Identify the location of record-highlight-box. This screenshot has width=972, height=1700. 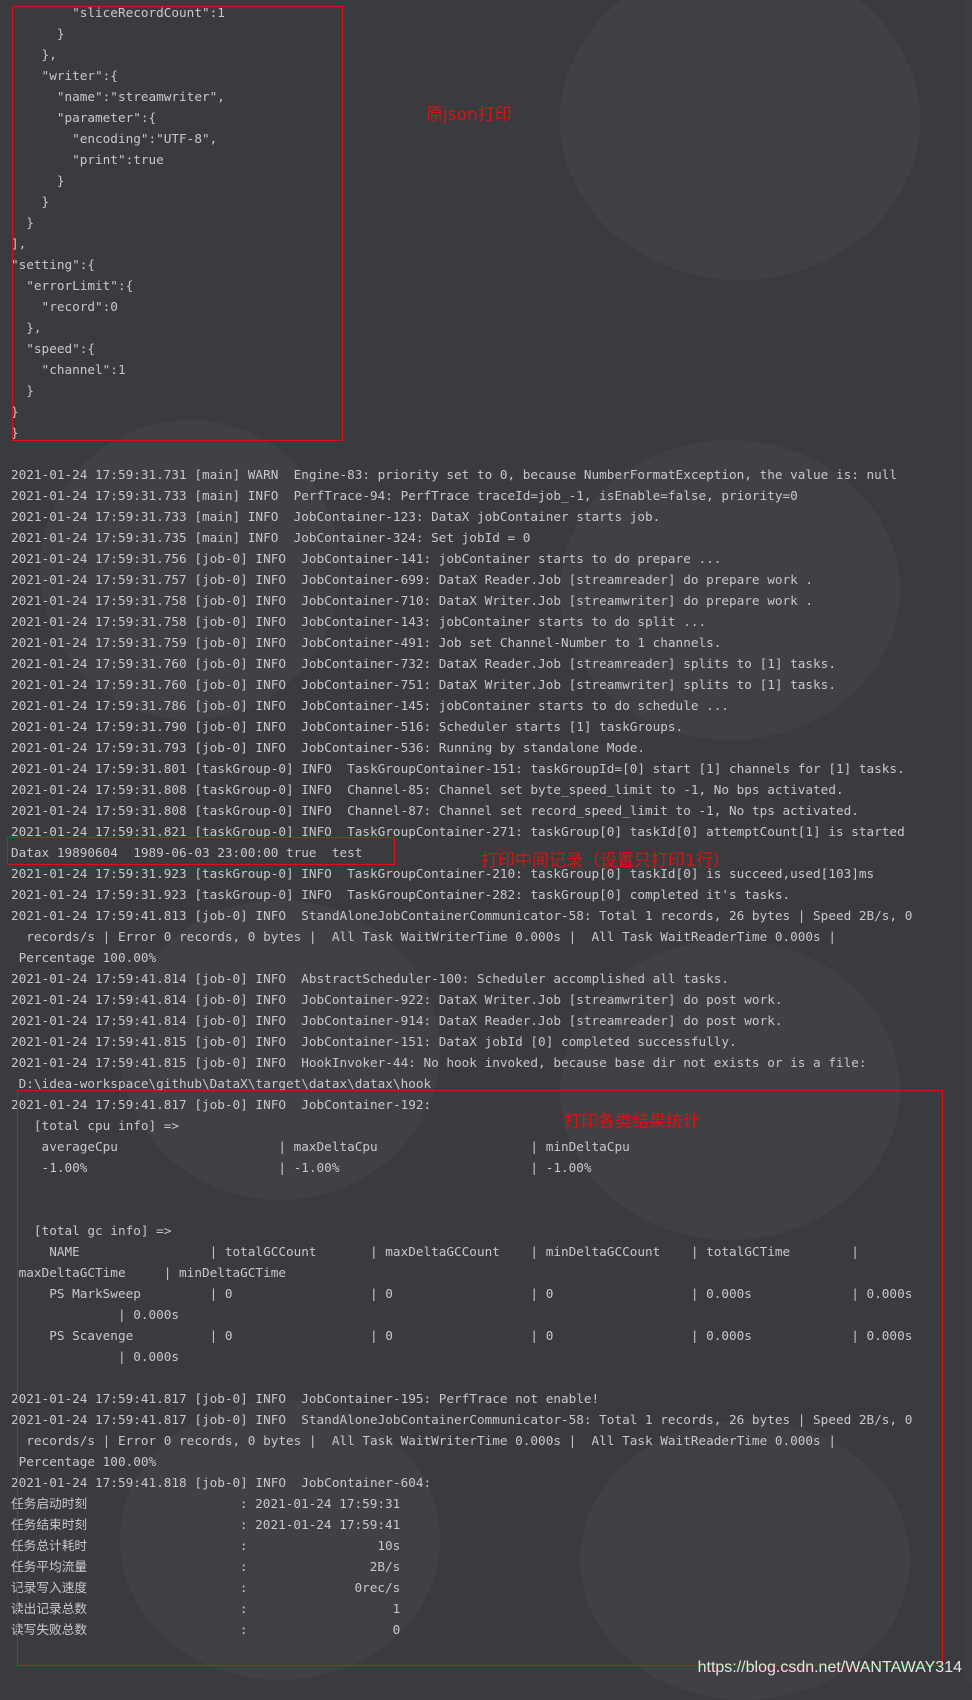
(201, 851).